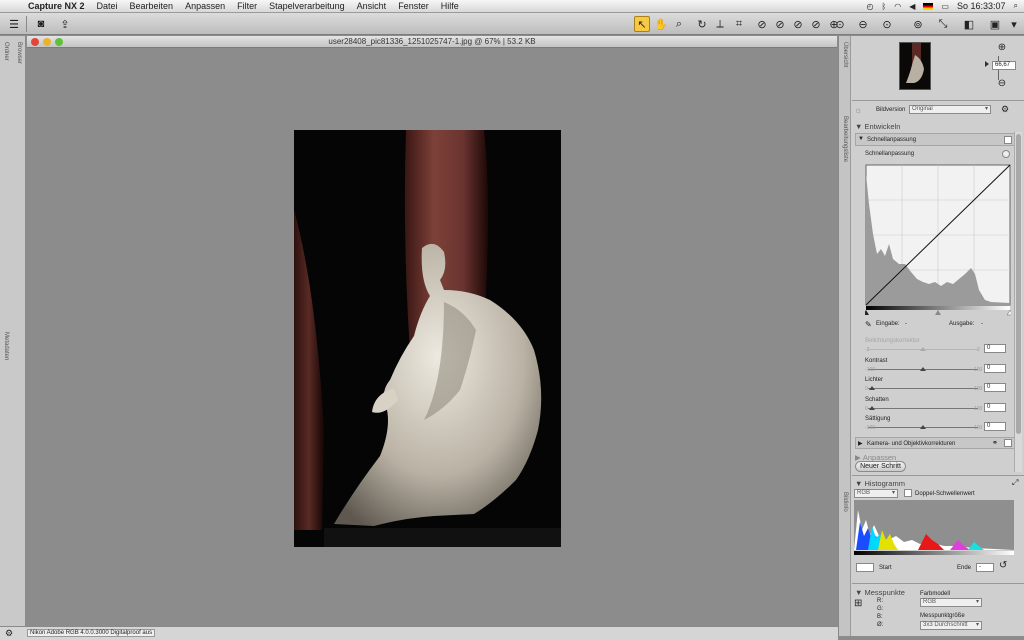 This screenshot has width=1024, height=640. Describe the element at coordinates (845, 54) in the screenshot. I see `tab-uebersicht: Übersicht` at that location.